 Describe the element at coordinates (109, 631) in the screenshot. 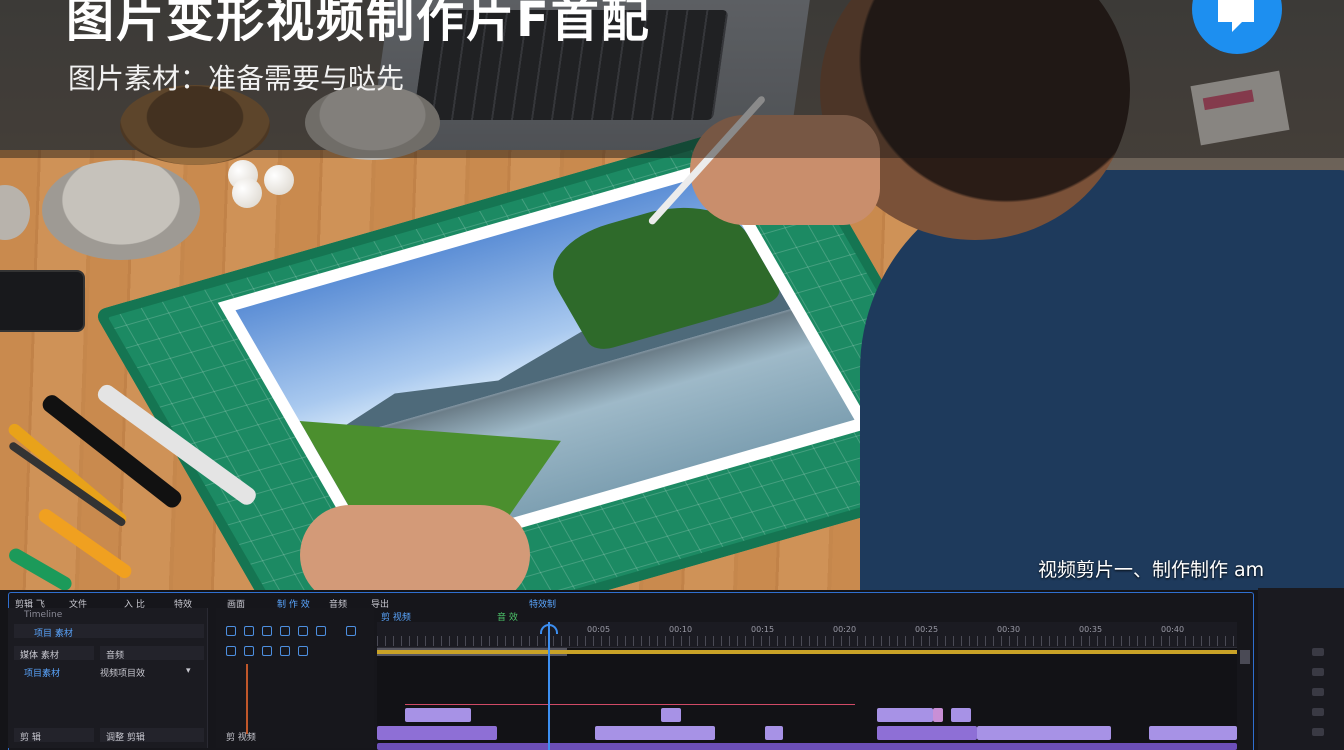

I see `project-item-row: 项目 素材` at that location.